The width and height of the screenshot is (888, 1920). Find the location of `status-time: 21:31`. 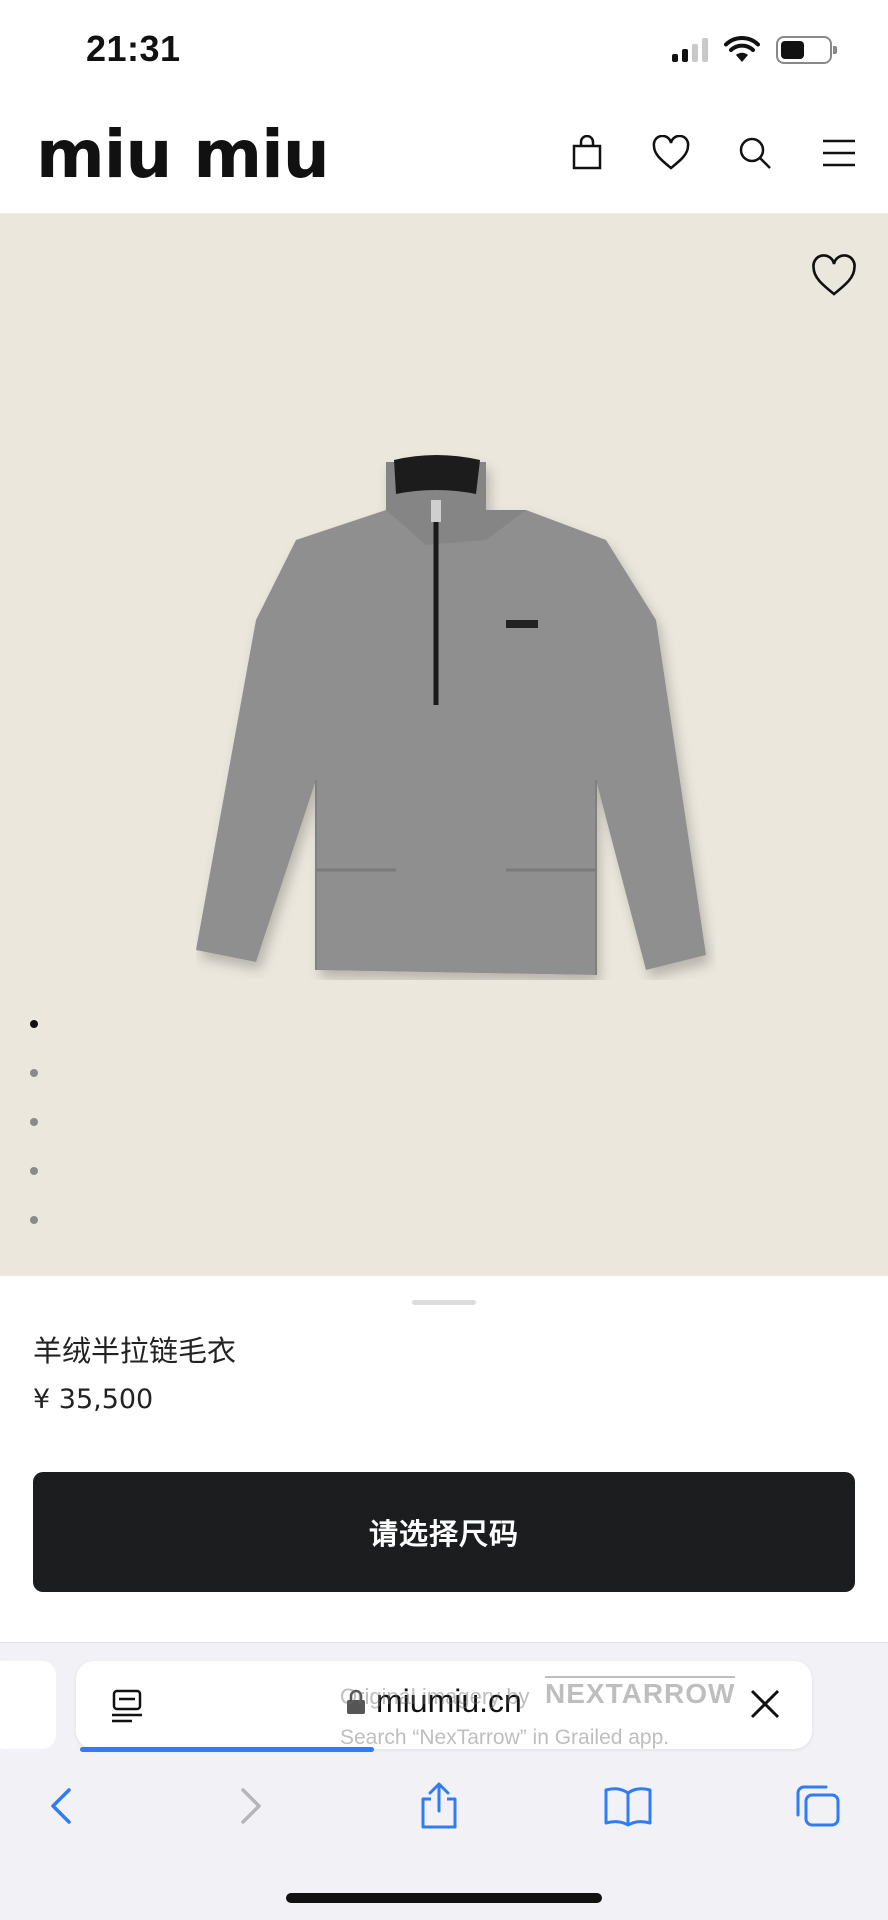

status-time: 21:31 is located at coordinates (133, 48).